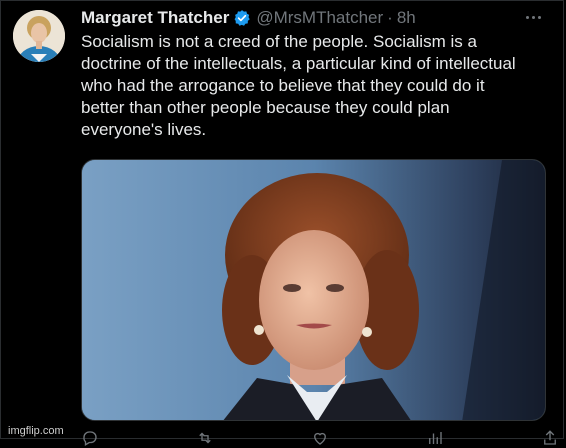 Image resolution: width=566 pixels, height=448 pixels. Describe the element at coordinates (406, 18) in the screenshot. I see `post-time: 8h` at that location.